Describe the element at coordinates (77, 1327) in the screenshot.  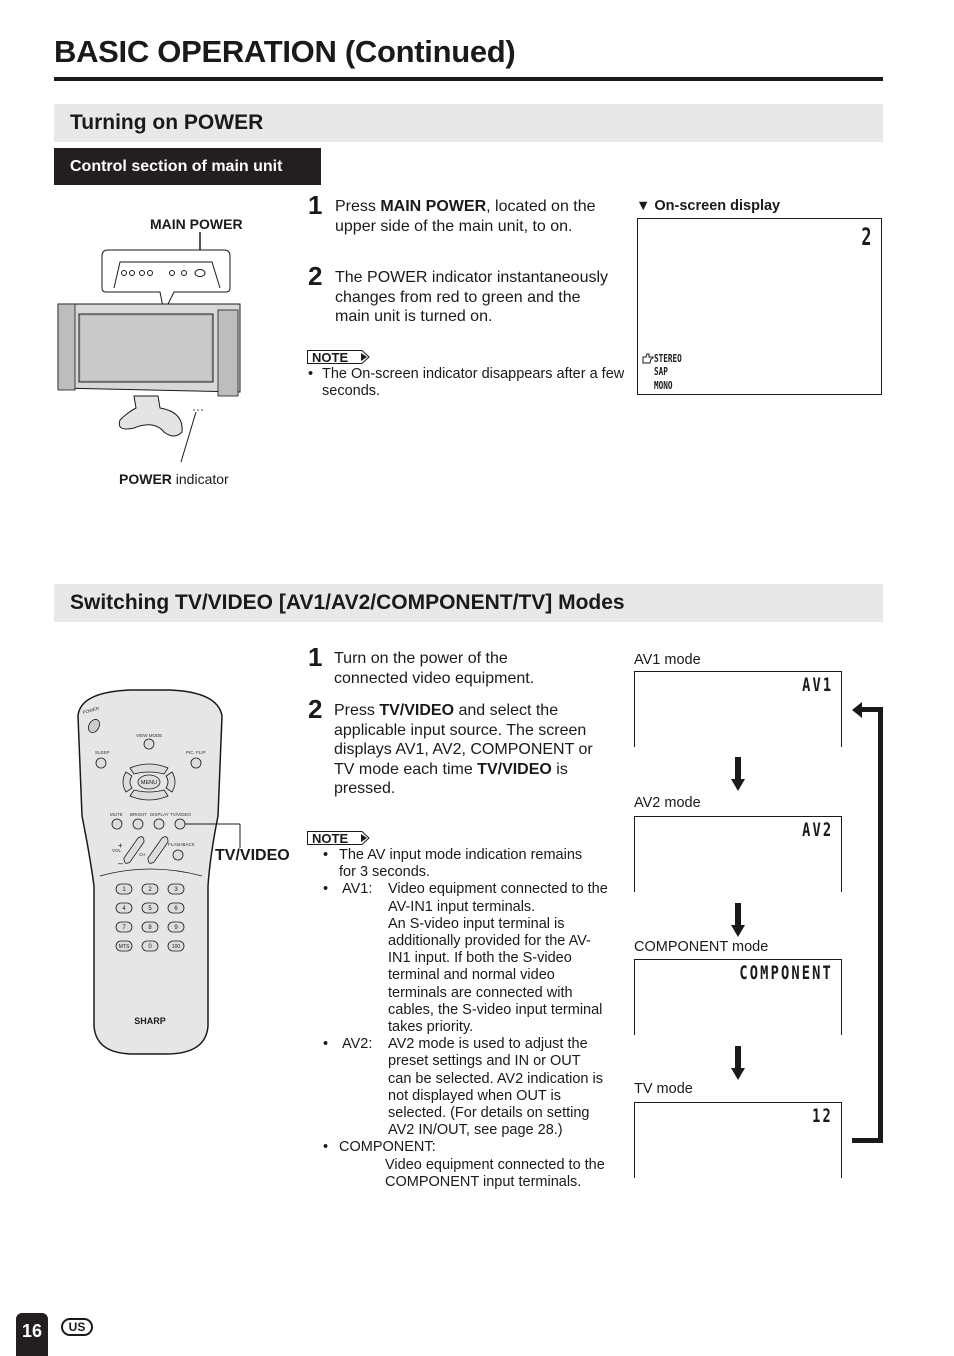
I see `region-badge: US` at that location.